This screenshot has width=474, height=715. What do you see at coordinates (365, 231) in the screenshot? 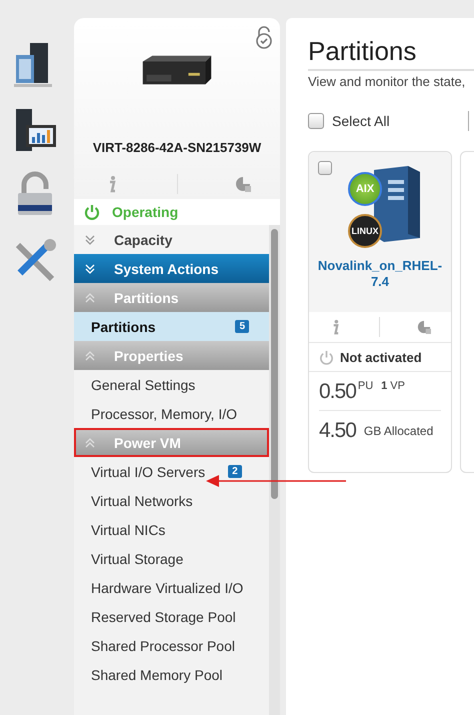
I see `os-badge: LINUX` at bounding box center [365, 231].